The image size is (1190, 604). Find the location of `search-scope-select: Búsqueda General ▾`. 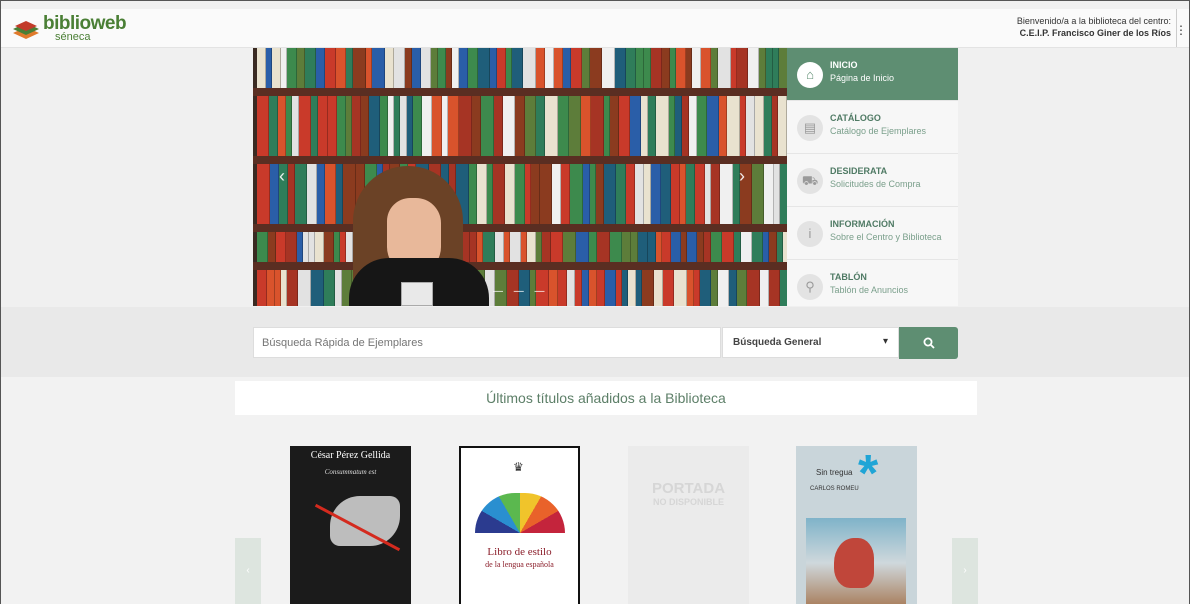

search-scope-select: Búsqueda General ▾ is located at coordinates (810, 342).